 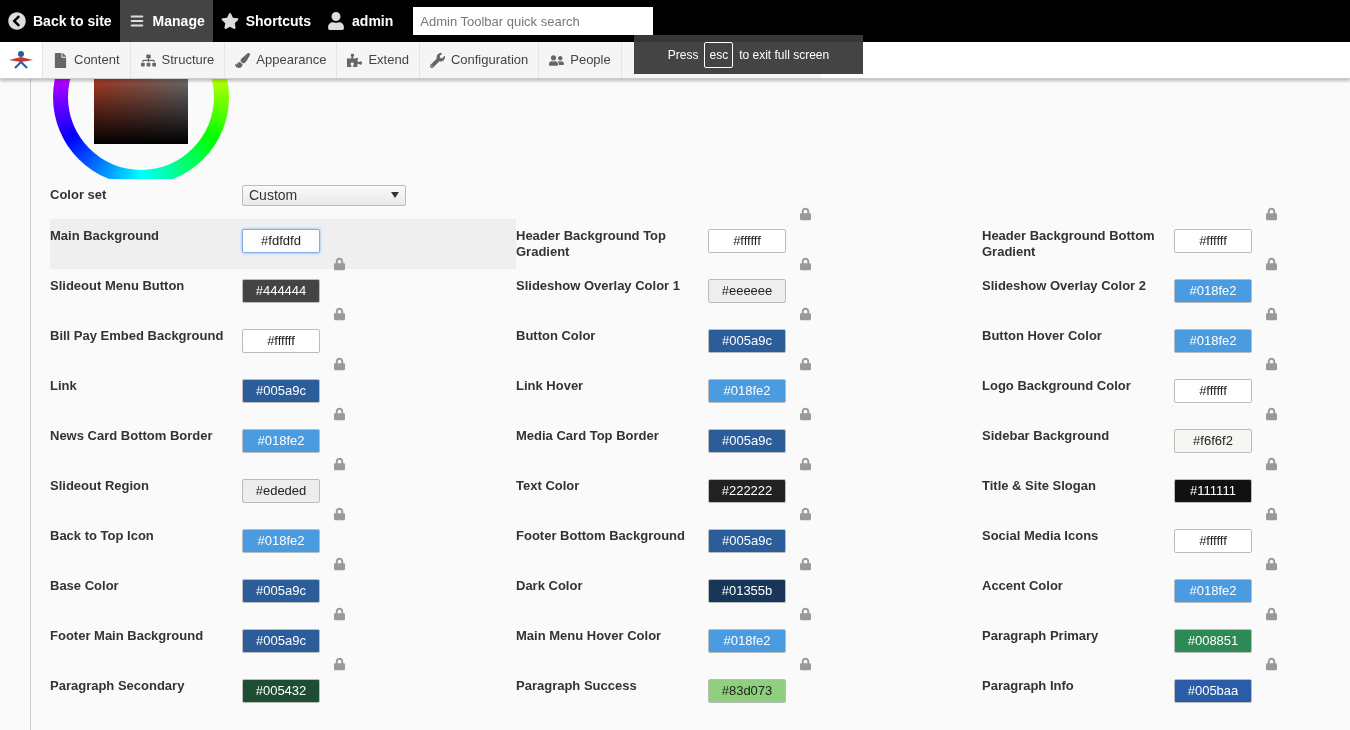 I want to click on field-label: Footer Main Background, so click(x=127, y=636).